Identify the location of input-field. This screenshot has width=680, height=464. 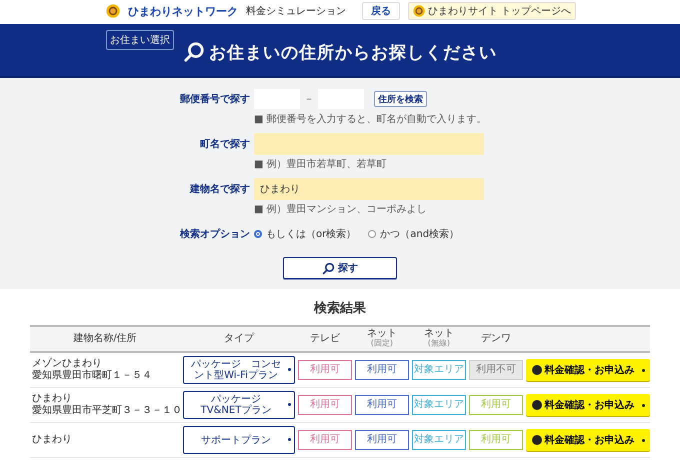
(369, 144).